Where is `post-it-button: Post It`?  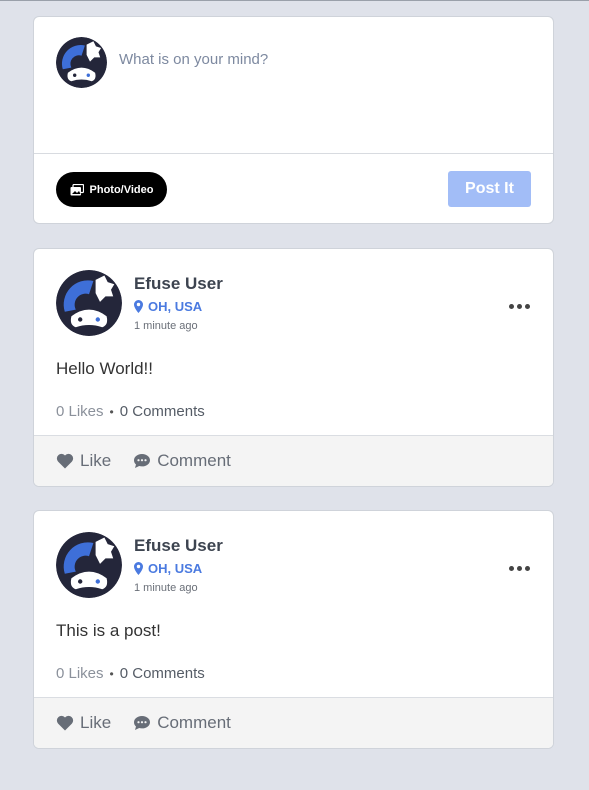
post-it-button: Post It is located at coordinates (489, 189).